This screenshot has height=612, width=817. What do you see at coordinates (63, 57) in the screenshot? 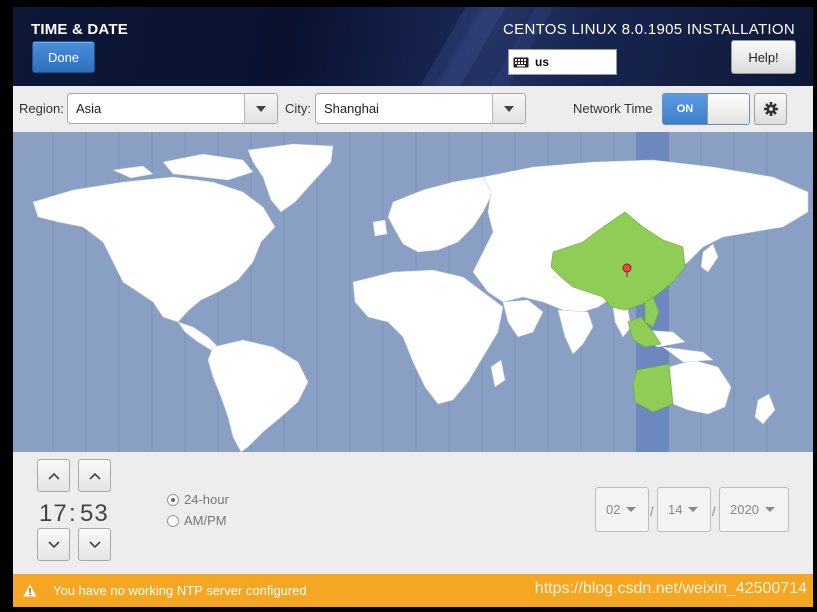
I see `done-button: Done` at bounding box center [63, 57].